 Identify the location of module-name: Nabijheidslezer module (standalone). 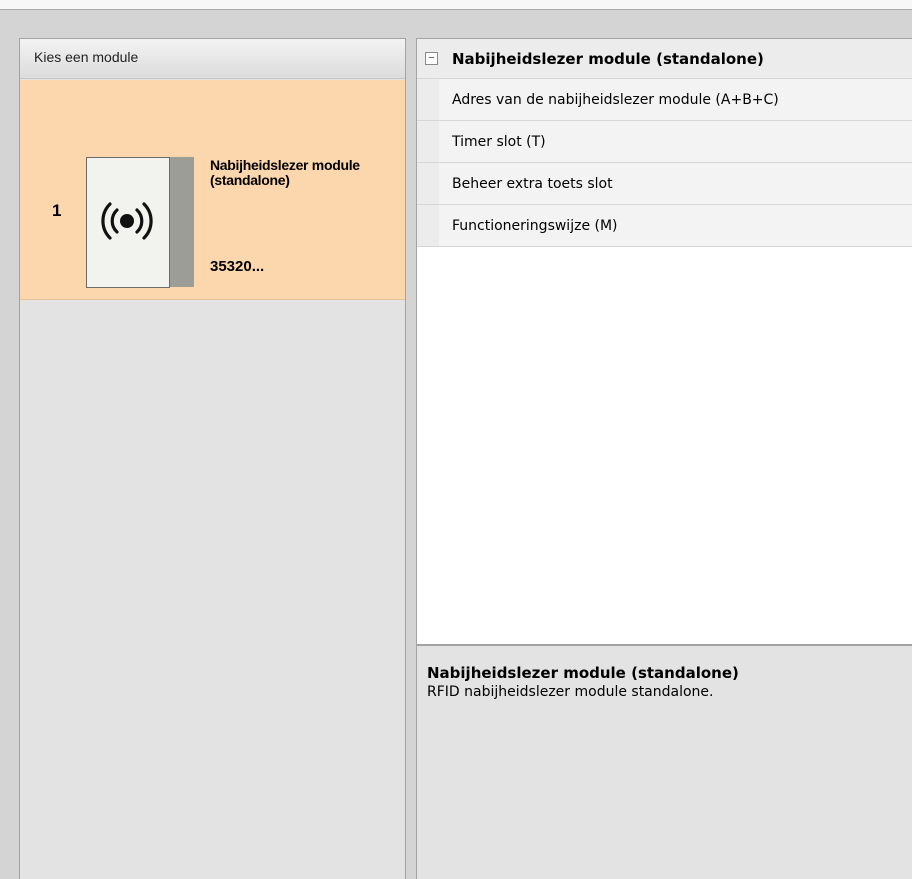
(285, 172).